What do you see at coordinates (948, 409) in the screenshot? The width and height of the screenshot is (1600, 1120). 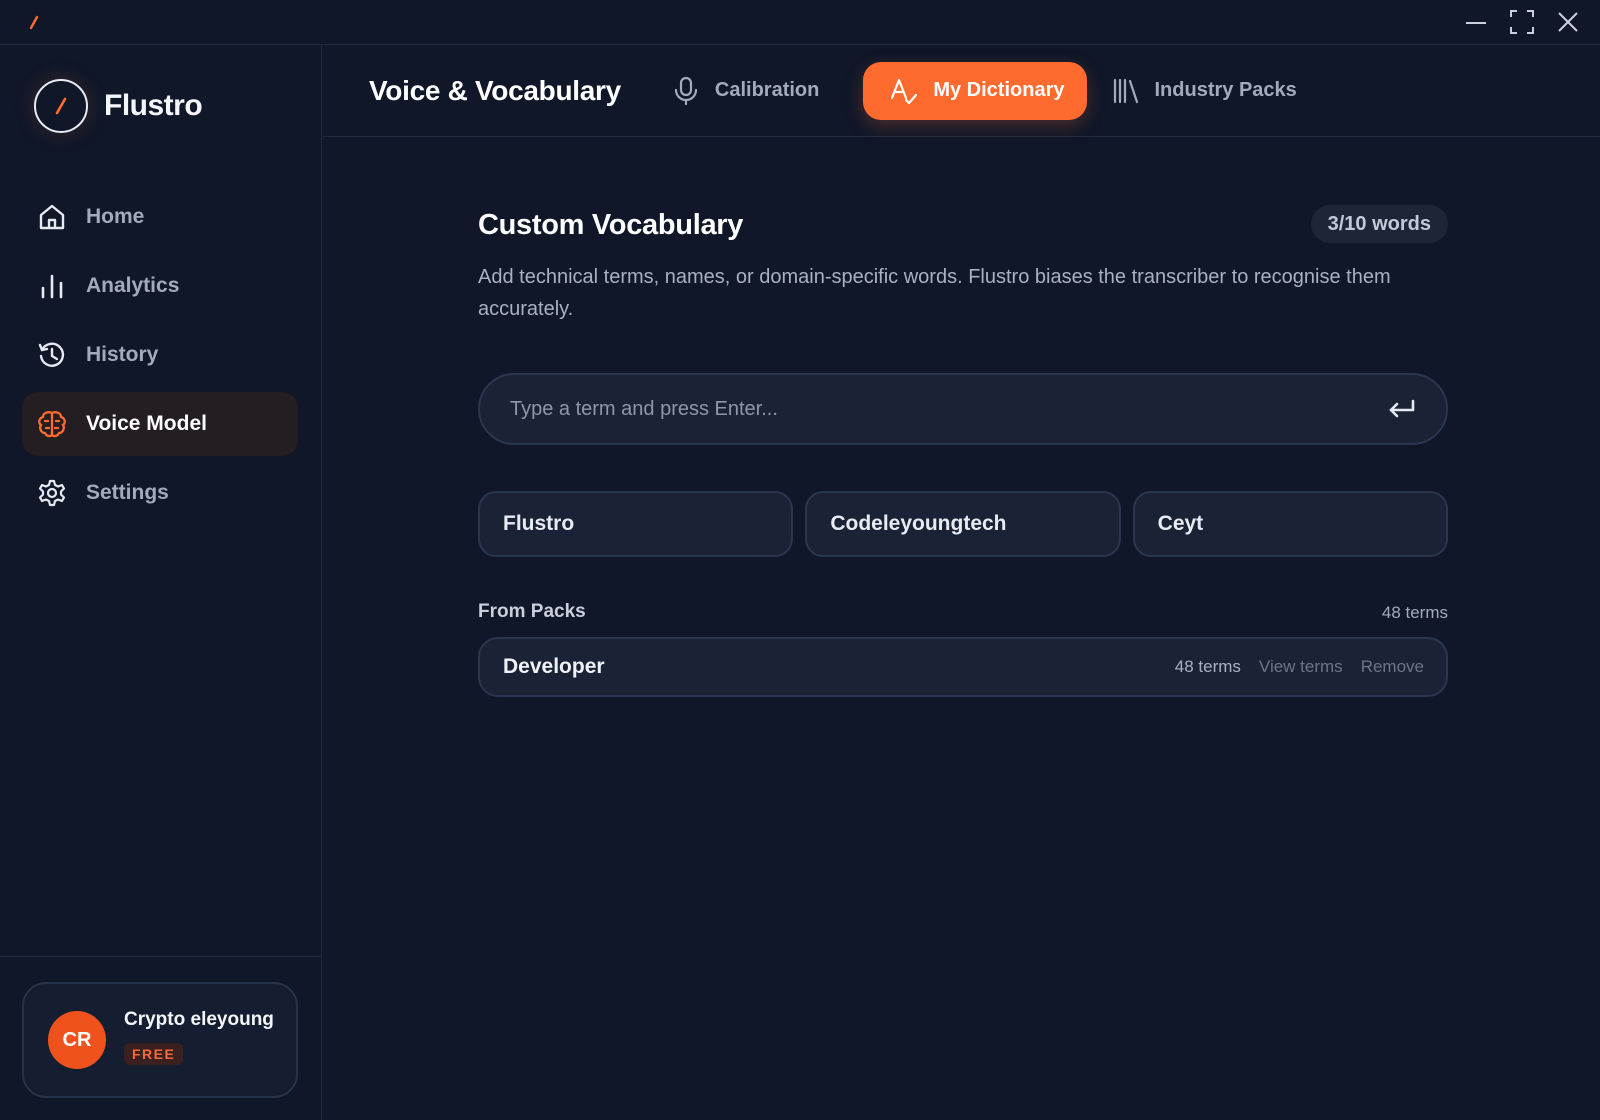 I see `term-input` at bounding box center [948, 409].